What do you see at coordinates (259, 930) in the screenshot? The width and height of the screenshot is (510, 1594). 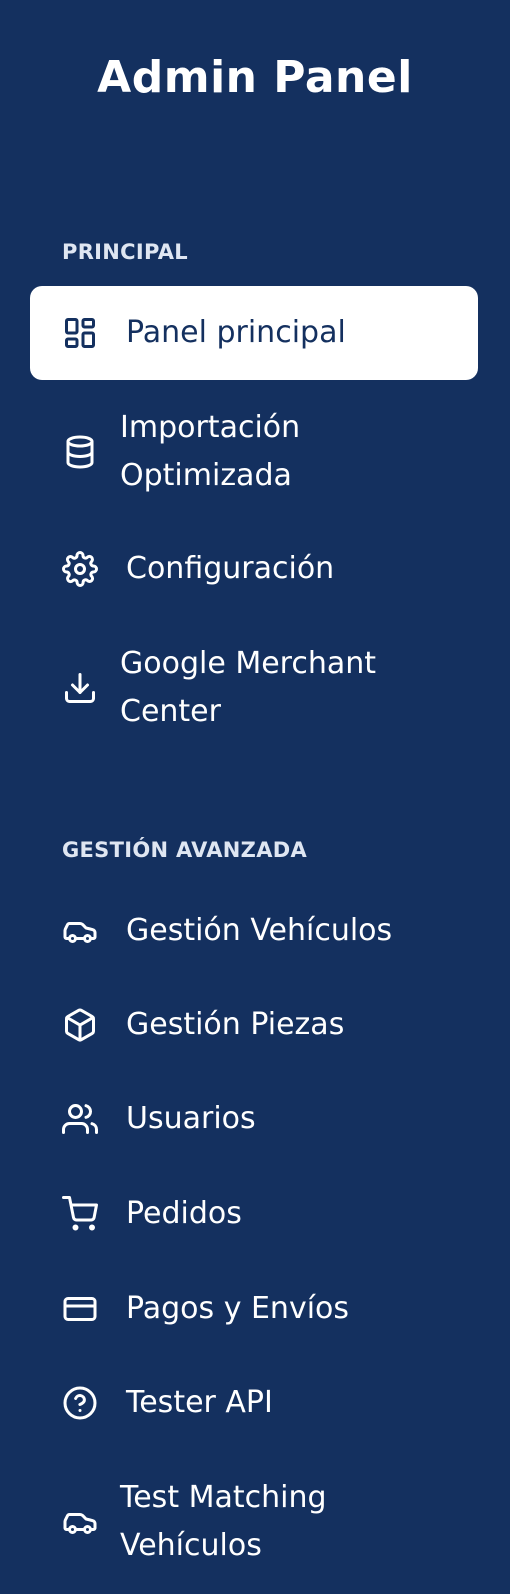 I see `sidebar-item-label: Gestión Vehículos` at bounding box center [259, 930].